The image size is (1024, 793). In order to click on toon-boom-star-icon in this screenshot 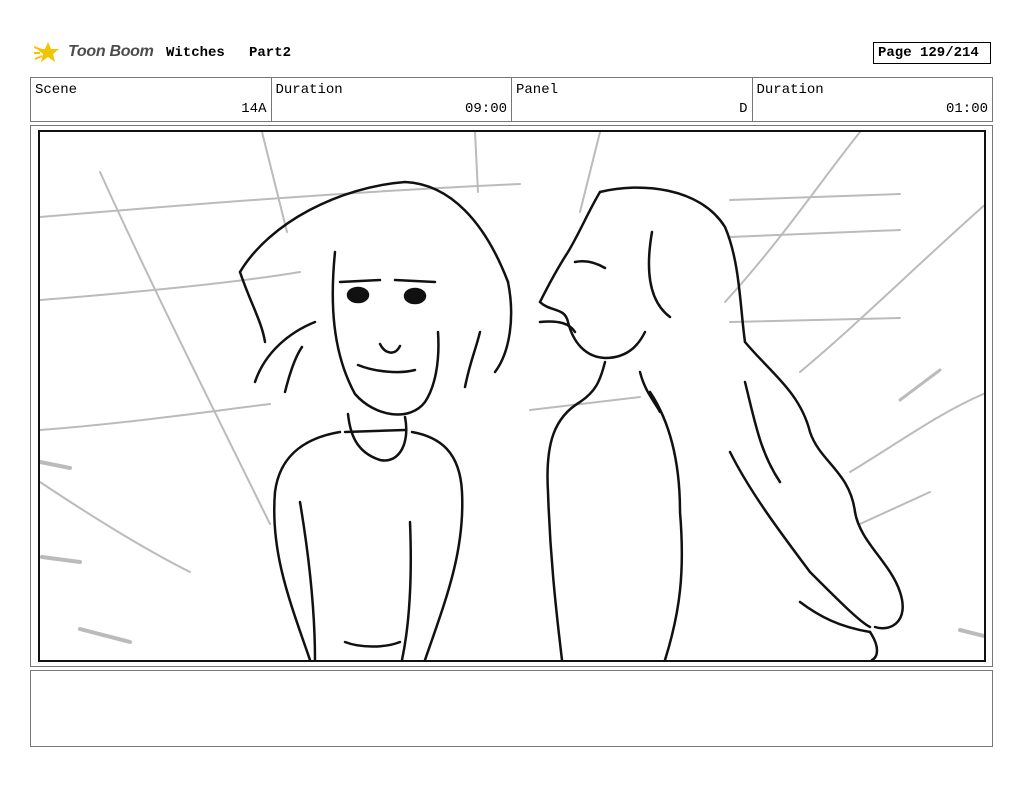, I will do `click(46, 52)`.